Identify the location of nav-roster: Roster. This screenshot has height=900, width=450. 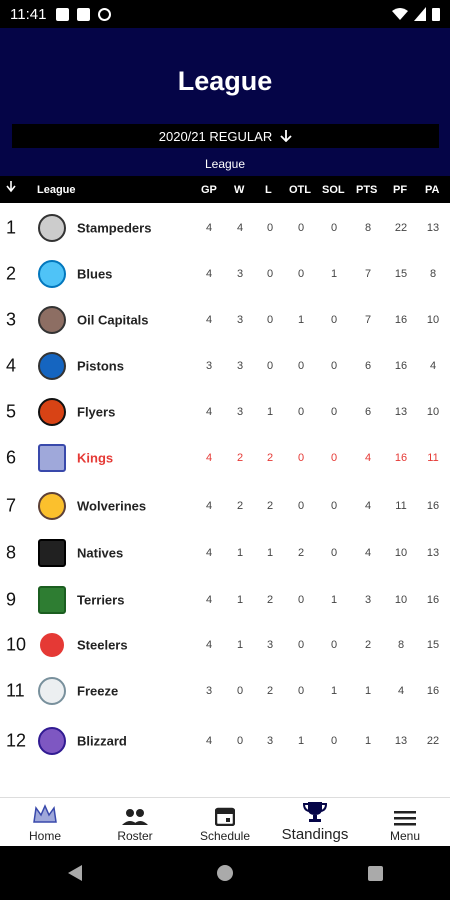
(135, 822).